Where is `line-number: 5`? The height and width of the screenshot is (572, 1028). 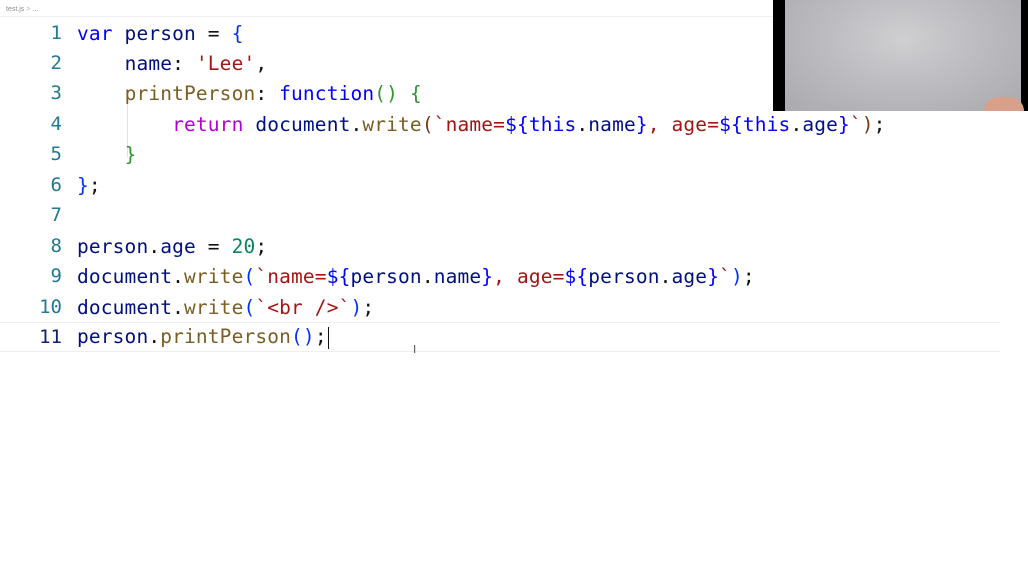
line-number: 5 is located at coordinates (56, 154).